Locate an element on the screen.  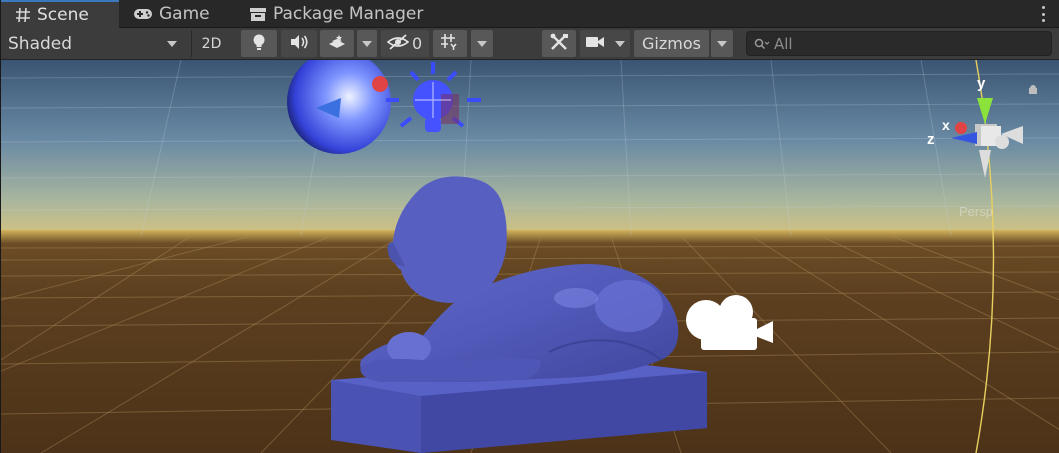
hidden-count: 0 is located at coordinates (417, 43).